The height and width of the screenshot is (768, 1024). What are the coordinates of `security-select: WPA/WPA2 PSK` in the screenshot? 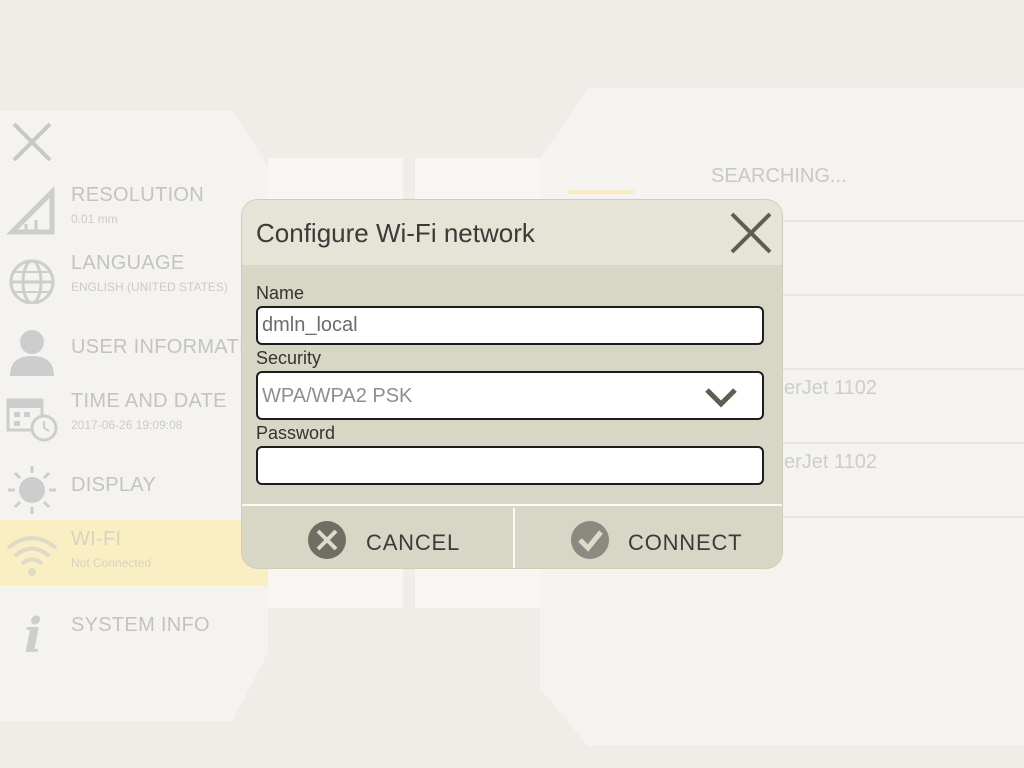 It's located at (510, 395).